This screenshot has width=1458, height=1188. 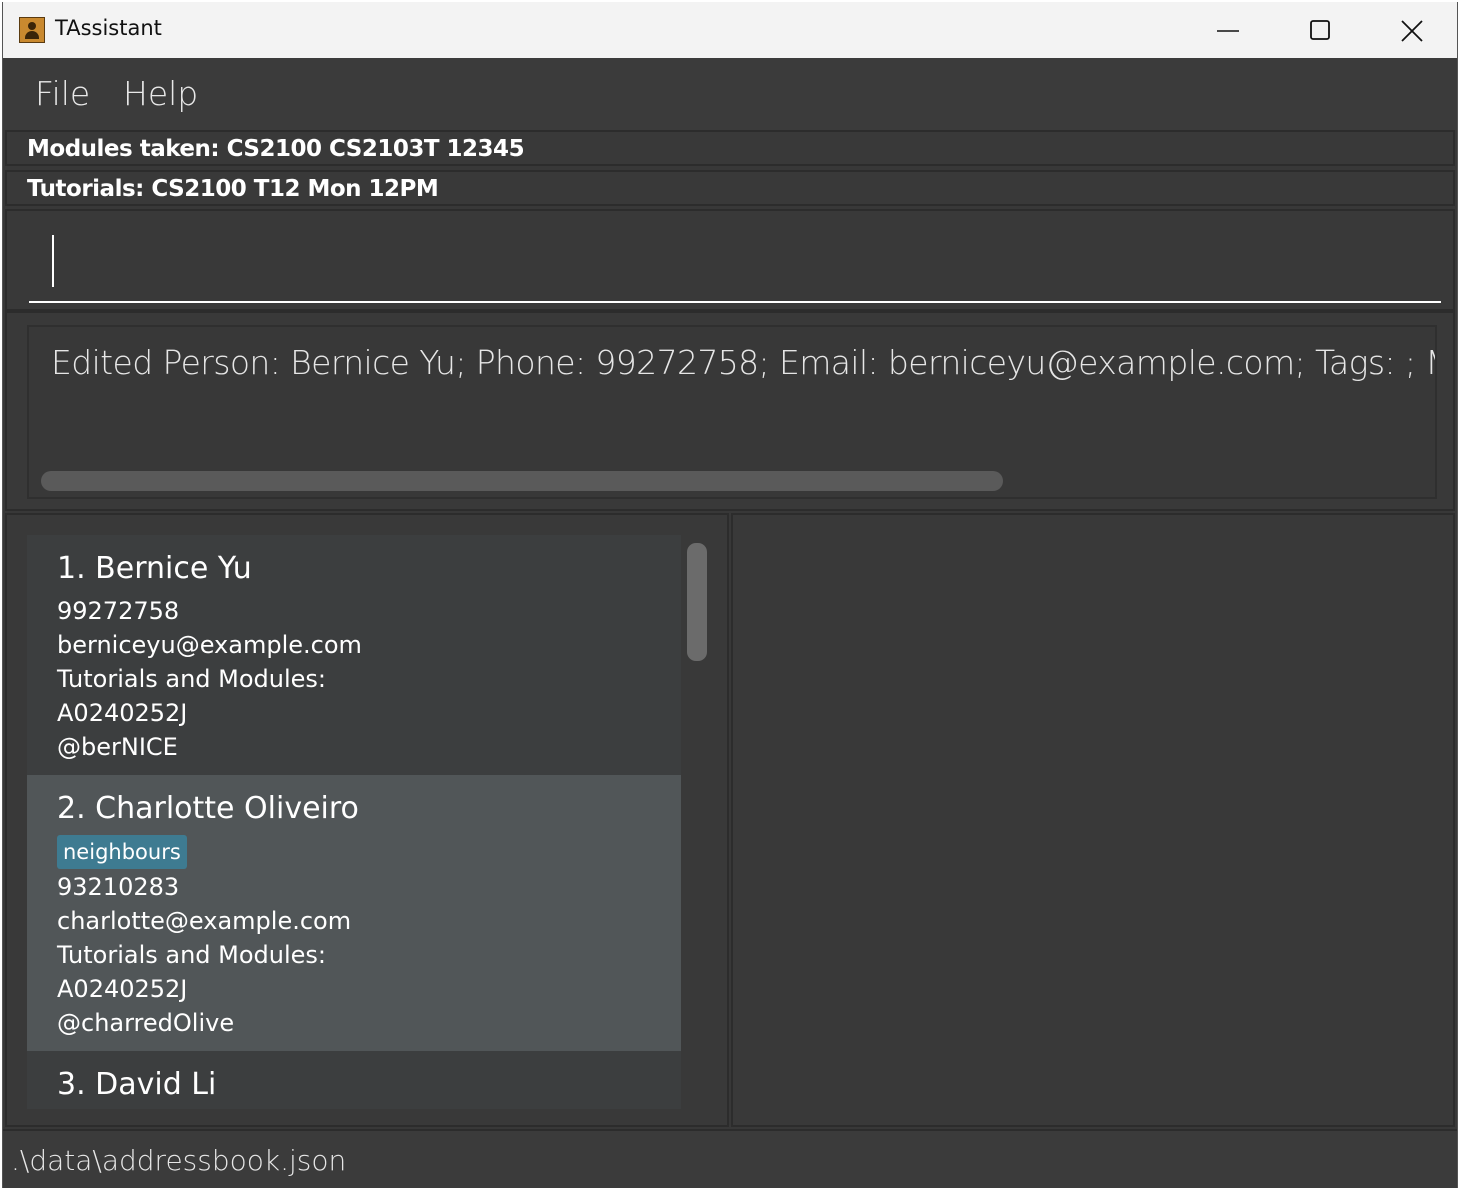 I want to click on close-button, so click(x=1411, y=30).